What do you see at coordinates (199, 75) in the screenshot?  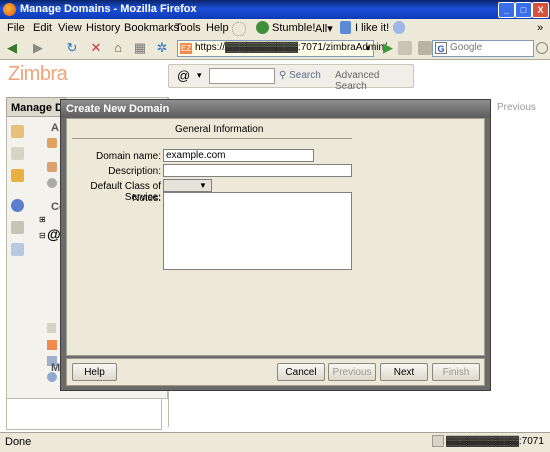 I see `search-type-dropdown-icon: ▾` at bounding box center [199, 75].